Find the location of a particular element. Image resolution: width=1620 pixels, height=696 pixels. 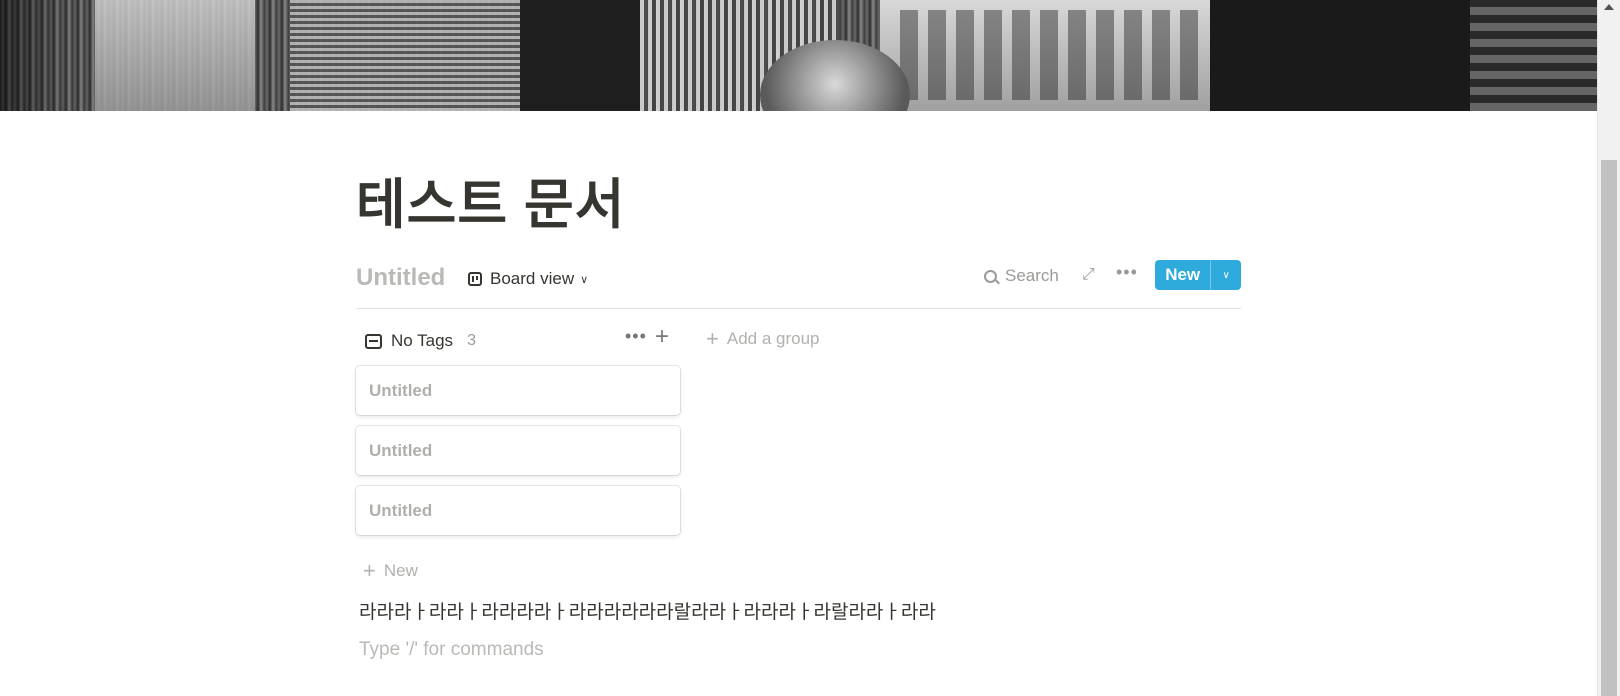

scrollbar-thumb is located at coordinates (1609, 428).